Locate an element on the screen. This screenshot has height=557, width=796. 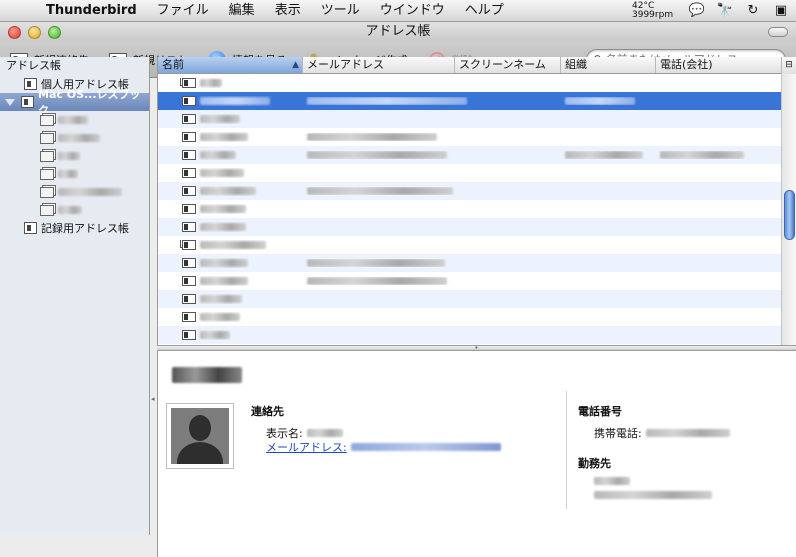
sidebar-item-collected: 記録用アドレス帳 is located at coordinates (74, 228).